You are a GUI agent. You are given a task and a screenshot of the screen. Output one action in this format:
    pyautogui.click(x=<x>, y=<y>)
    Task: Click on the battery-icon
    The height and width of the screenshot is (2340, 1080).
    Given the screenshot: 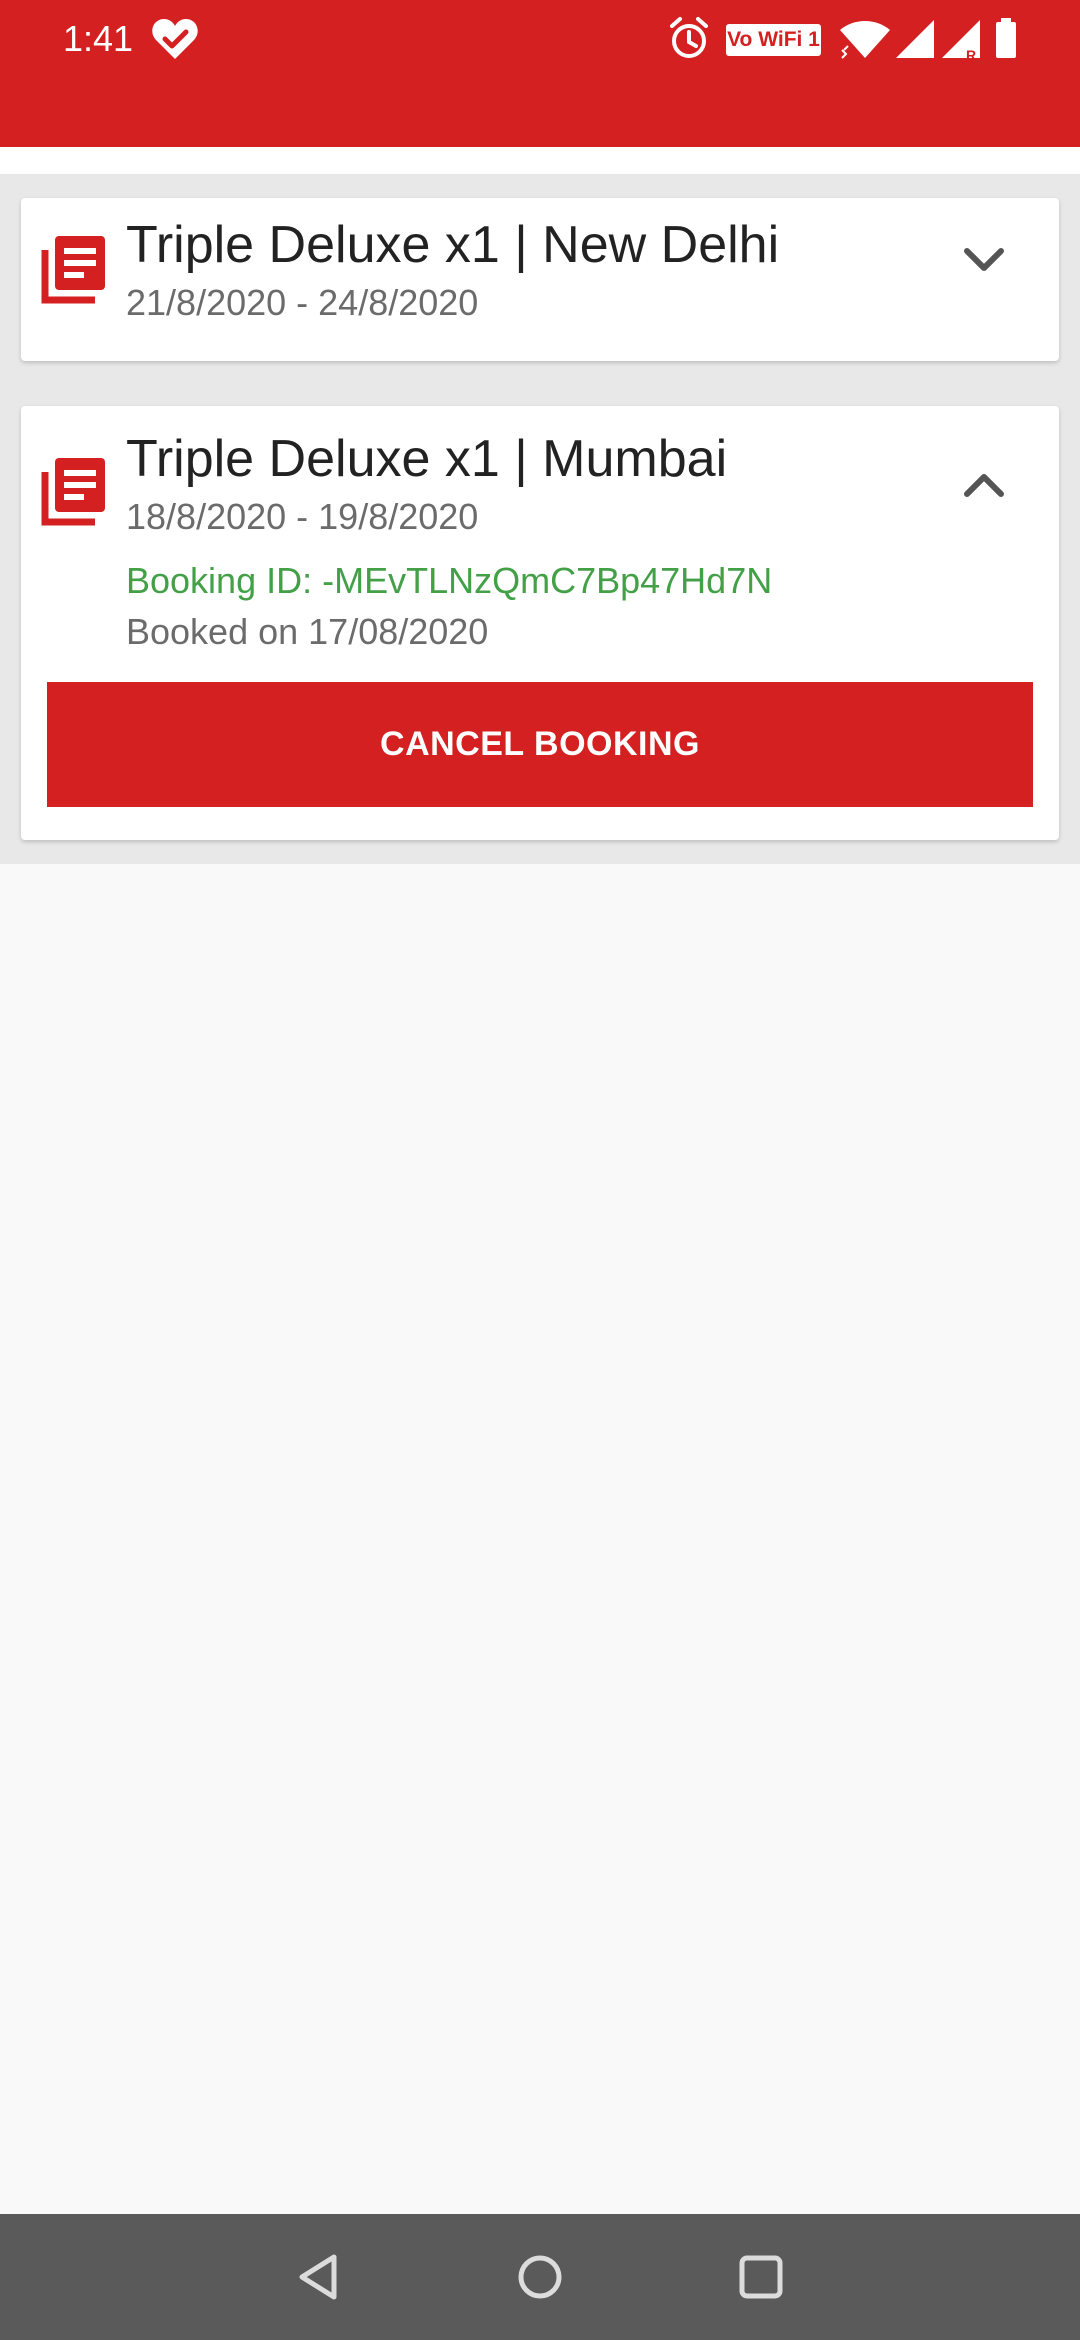 What is the action you would take?
    pyautogui.click(x=1006, y=38)
    